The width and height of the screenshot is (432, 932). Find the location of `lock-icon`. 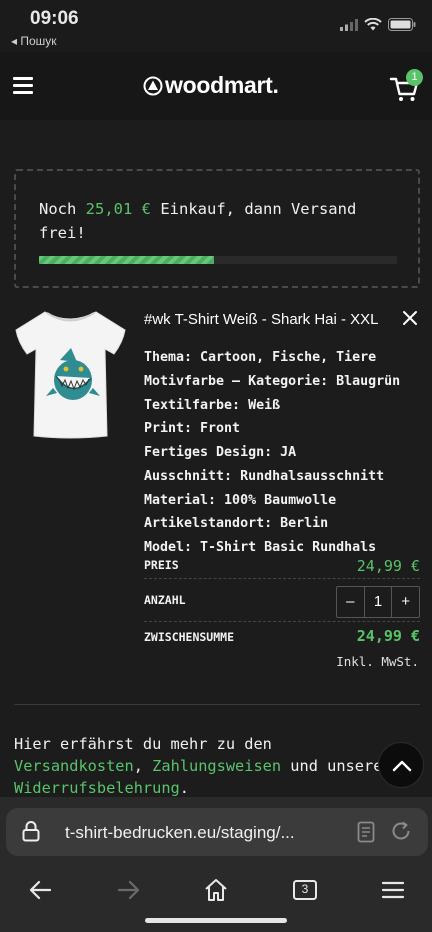

lock-icon is located at coordinates (31, 831).